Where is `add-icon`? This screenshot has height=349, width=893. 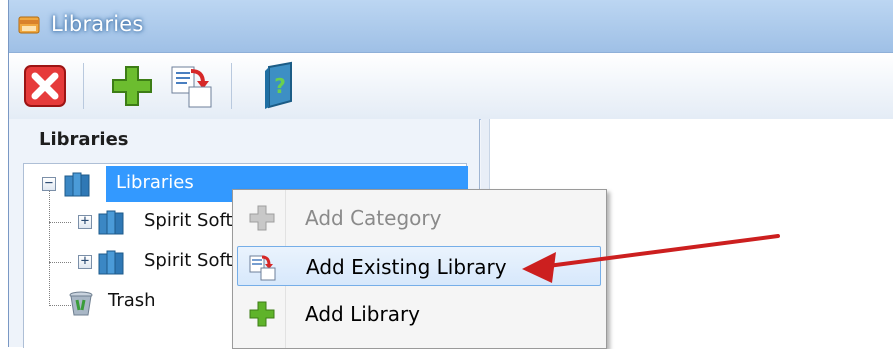 add-icon is located at coordinates (132, 86).